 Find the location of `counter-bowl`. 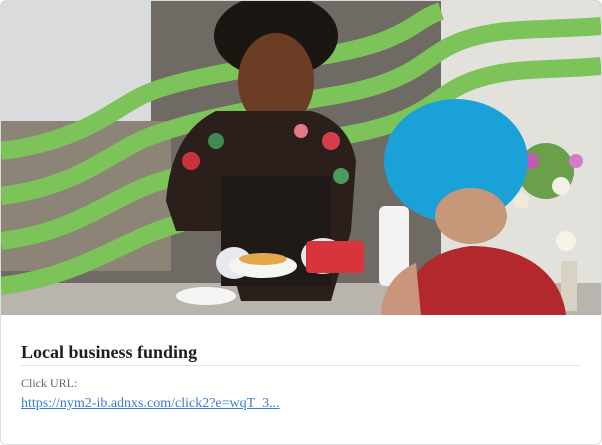

counter-bowl is located at coordinates (206, 296).